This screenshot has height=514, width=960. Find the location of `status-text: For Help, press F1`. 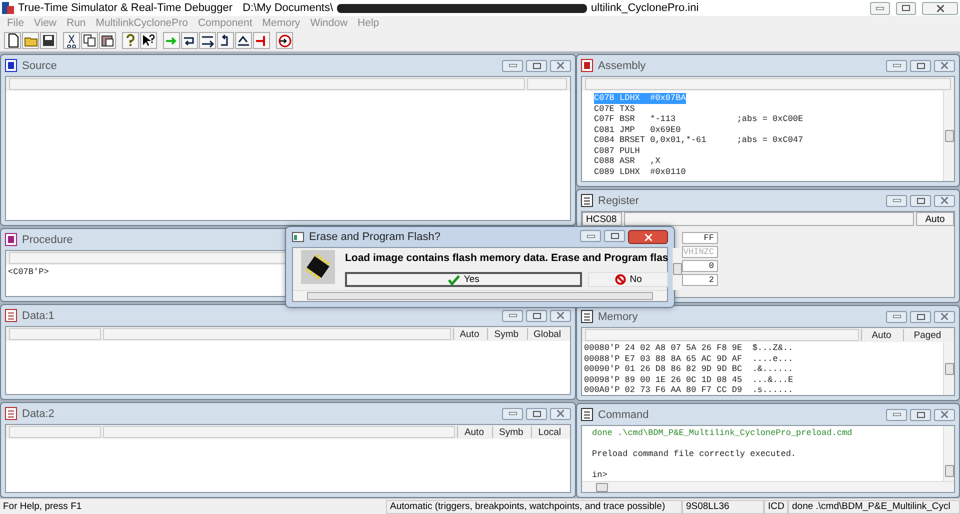

status-text: For Help, press F1 is located at coordinates (42, 507).